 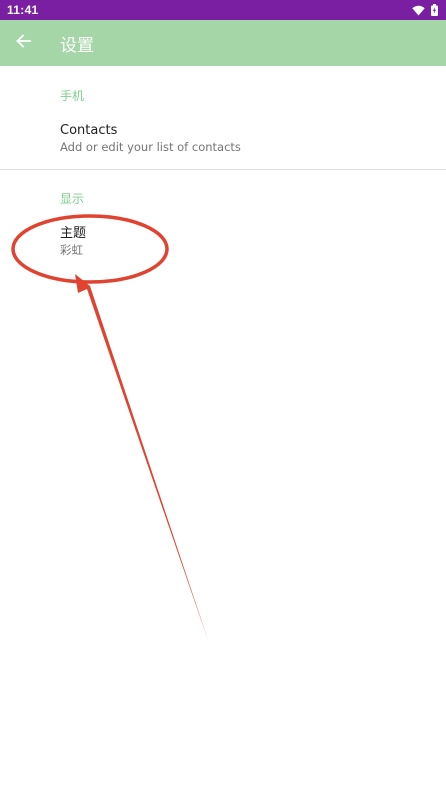 I want to click on arrow-back-icon, so click(x=23, y=43).